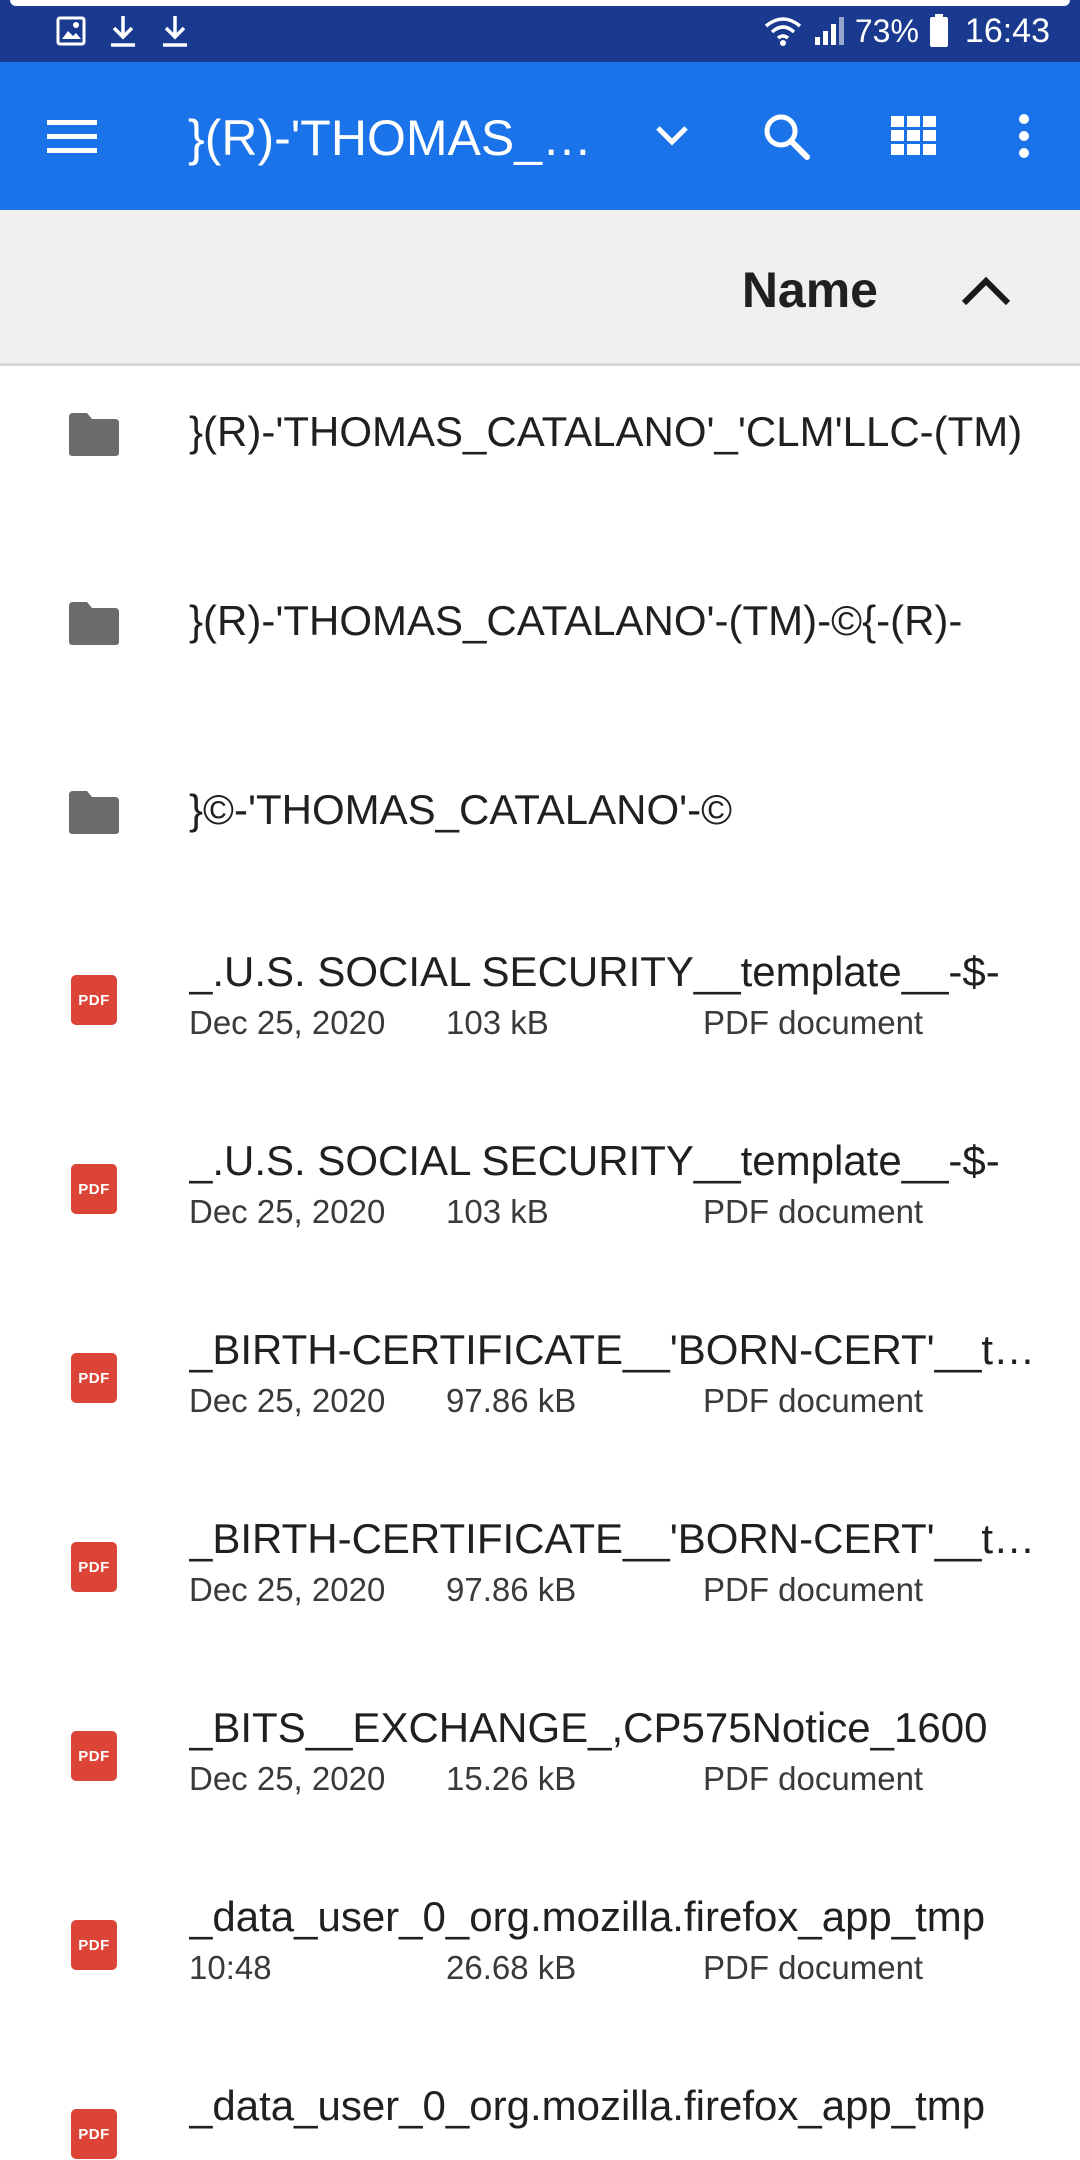 This screenshot has width=1080, height=2160. What do you see at coordinates (511, 1778) in the screenshot?
I see `file-size: 15.26 kB` at bounding box center [511, 1778].